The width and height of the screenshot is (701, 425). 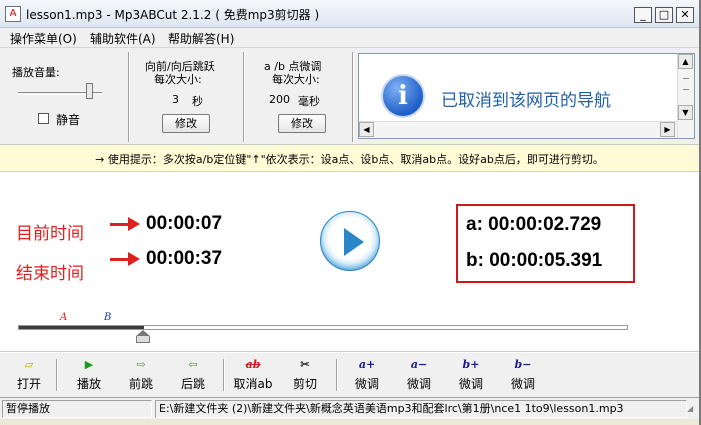 I want to click on a-marker: A, so click(x=64, y=317).